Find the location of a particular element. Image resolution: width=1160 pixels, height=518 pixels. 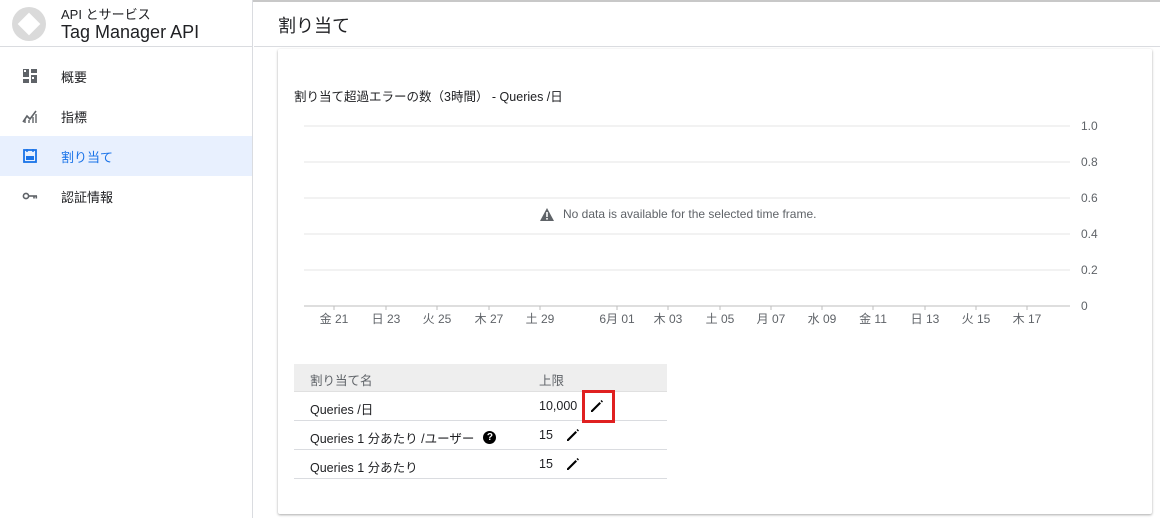

x-tick-label: 金 21 is located at coordinates (334, 318).